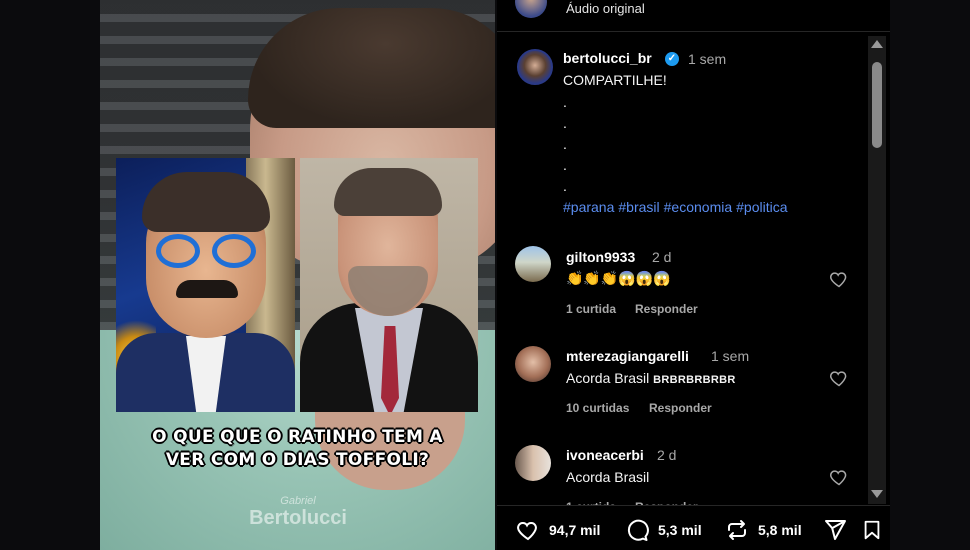 This screenshot has height=550, width=970. What do you see at coordinates (535, 67) in the screenshot?
I see `author-avatar` at bounding box center [535, 67].